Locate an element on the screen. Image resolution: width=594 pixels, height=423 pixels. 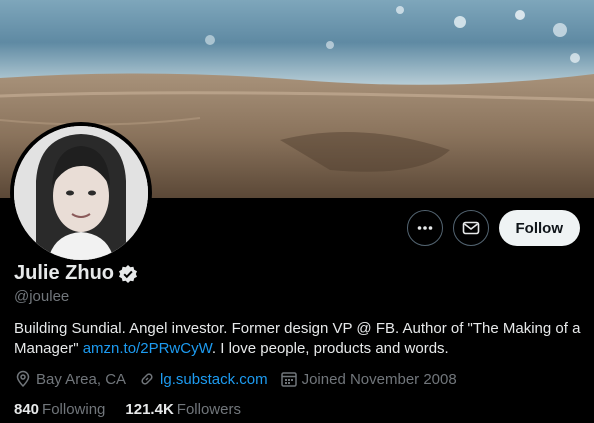
profile-name: Julie Zhuo is located at coordinates (64, 273).